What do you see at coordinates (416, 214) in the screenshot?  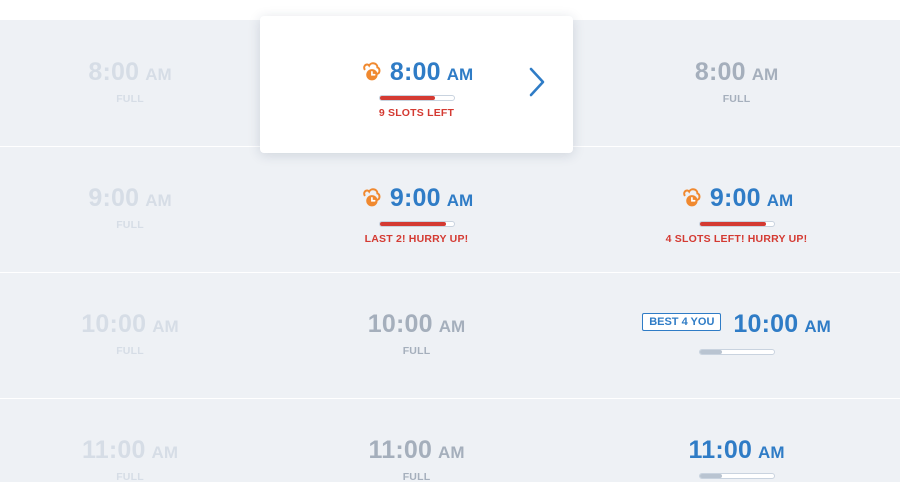 I see `time-slot: 9:00 AM LAST 2! HURRY UP!` at bounding box center [416, 214].